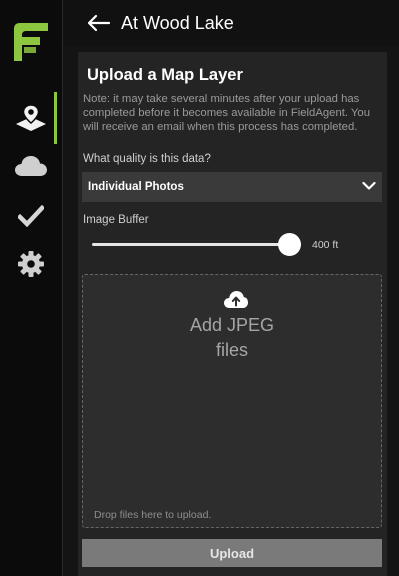  Describe the element at coordinates (369, 185) in the screenshot. I see `chevron-down-icon` at that location.